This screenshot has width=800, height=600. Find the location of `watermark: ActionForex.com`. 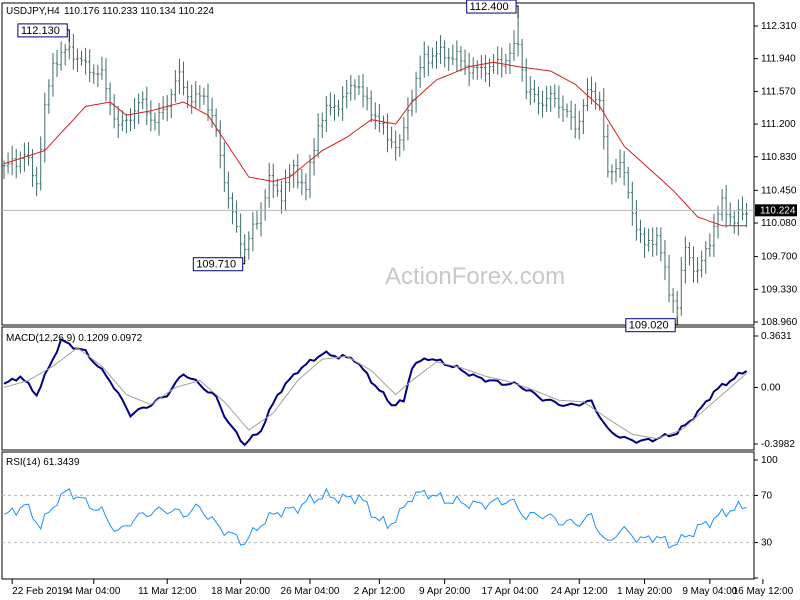

watermark: ActionForex.com is located at coordinates (475, 276).